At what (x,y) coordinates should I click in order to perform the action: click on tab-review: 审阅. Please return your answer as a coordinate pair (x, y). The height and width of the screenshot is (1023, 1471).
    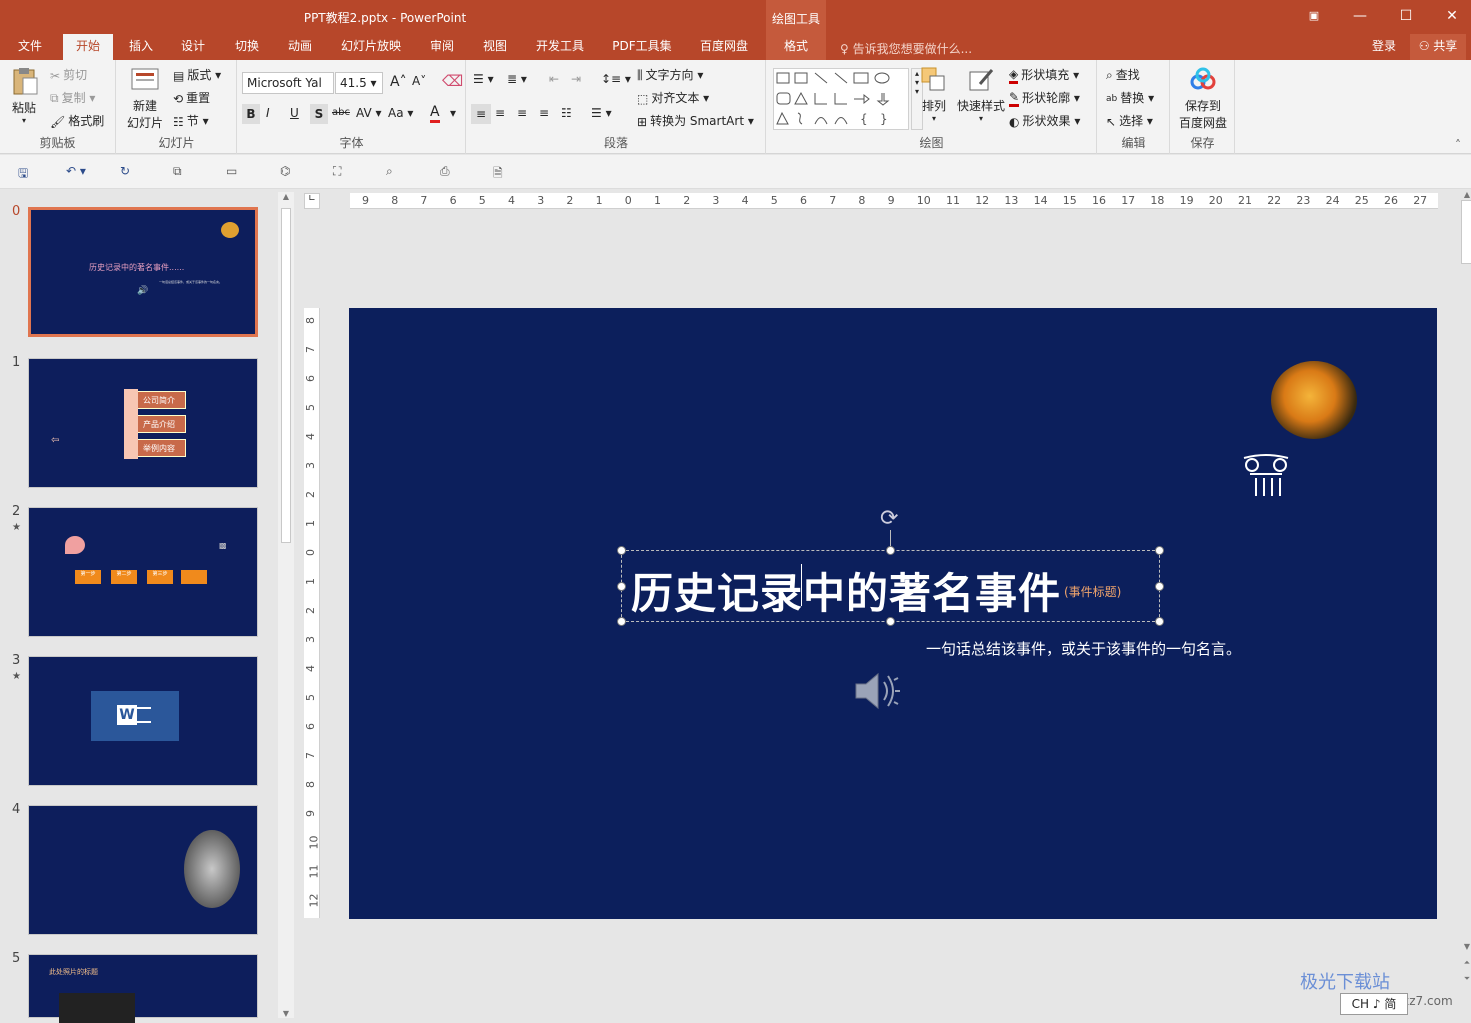
    Looking at the image, I should click on (442, 47).